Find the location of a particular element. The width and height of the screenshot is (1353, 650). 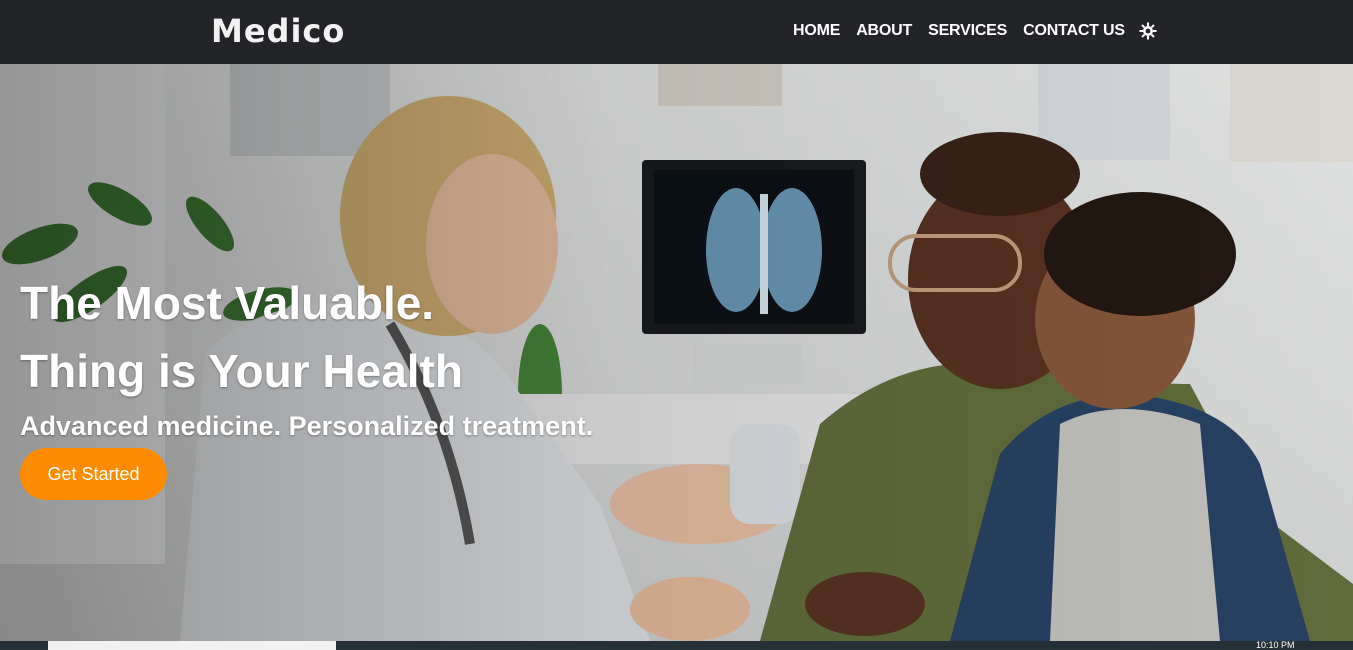

hero-title-line-1: The Most Valuable. is located at coordinates (227, 303).